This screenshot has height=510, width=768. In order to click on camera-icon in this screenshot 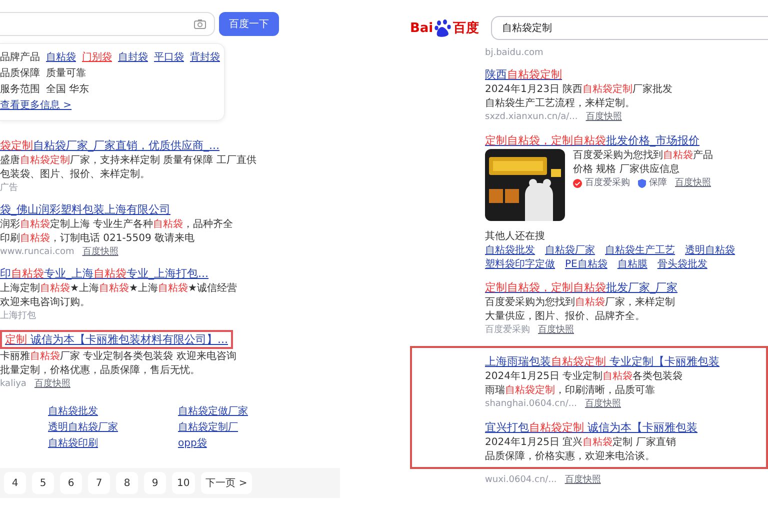, I will do `click(200, 24)`.